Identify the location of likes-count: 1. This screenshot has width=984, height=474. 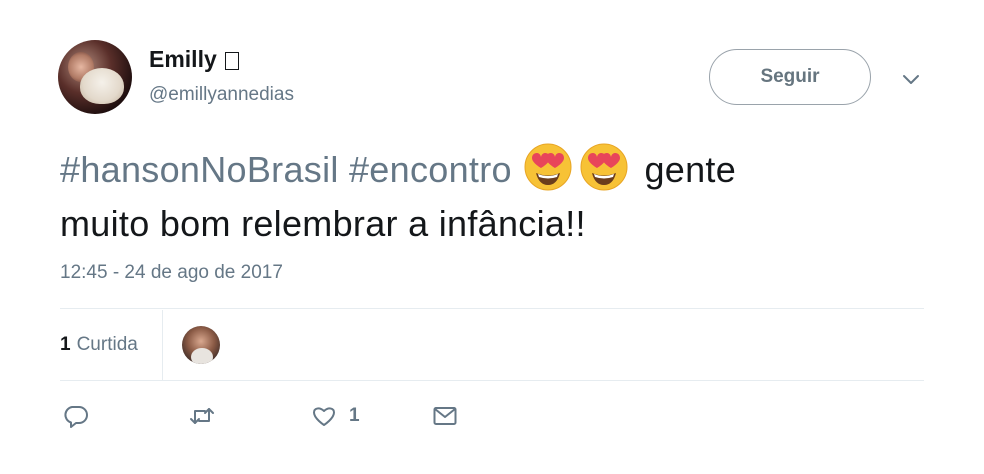
(65, 344).